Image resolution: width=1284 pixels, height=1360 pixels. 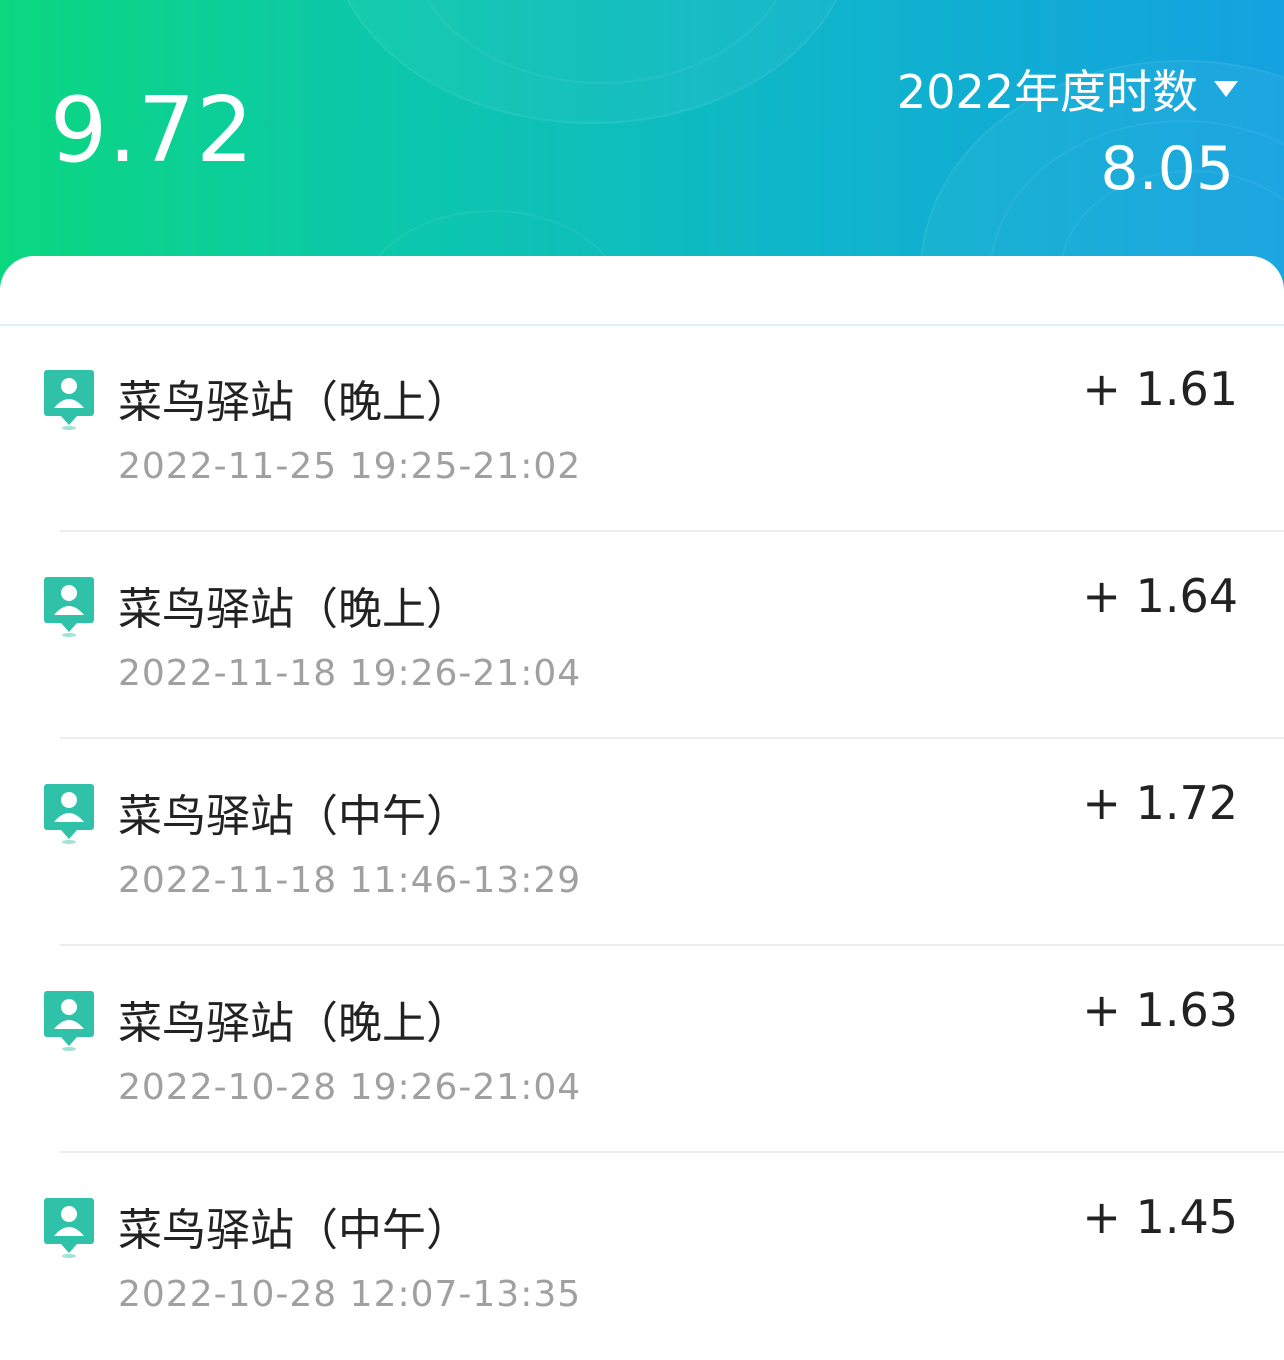 I want to click on record-hours: + 1.64, so click(x=1160, y=596).